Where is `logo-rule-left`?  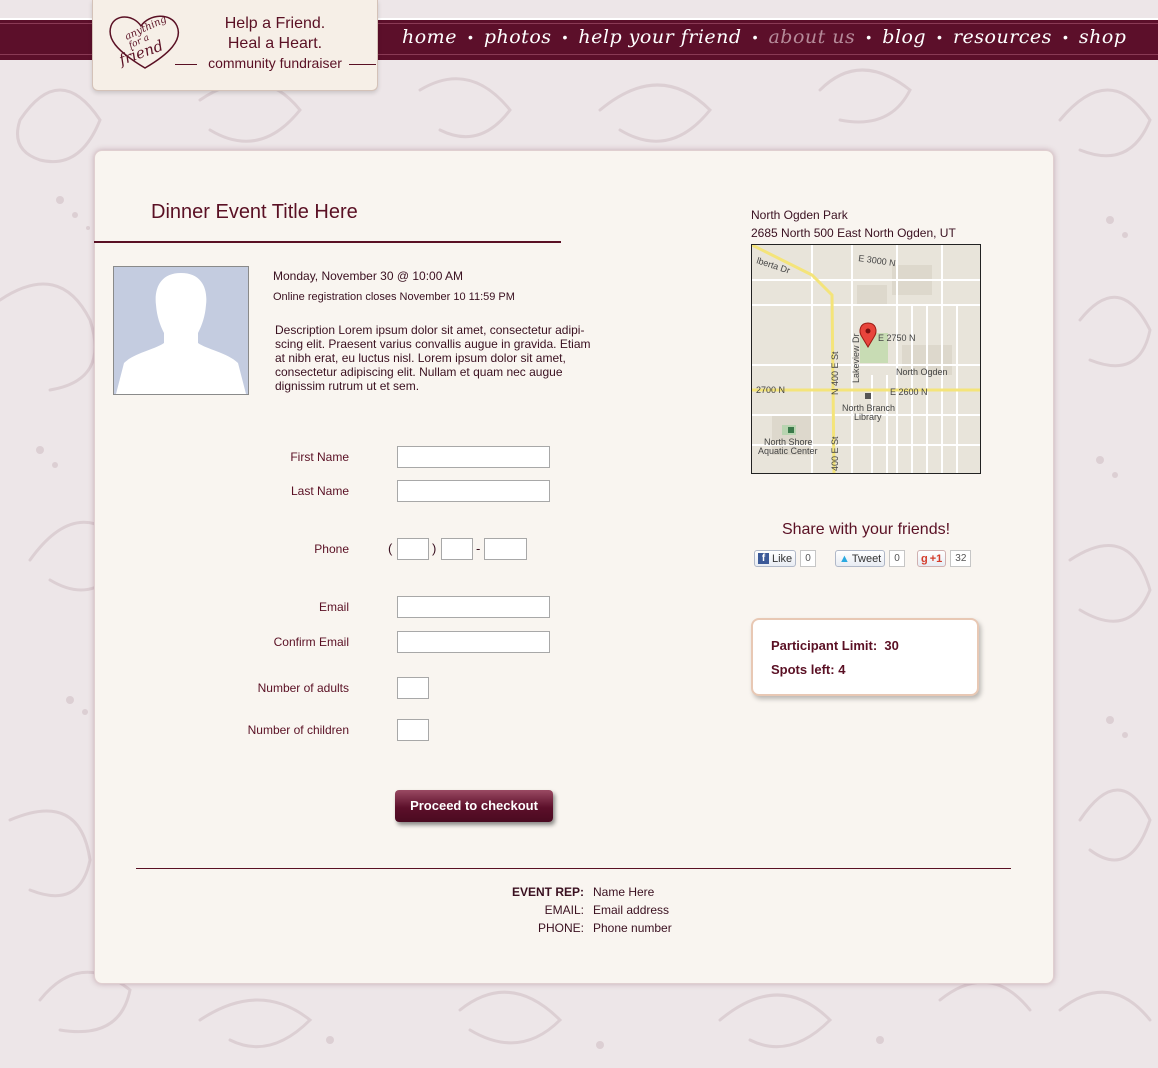
logo-rule-left is located at coordinates (186, 64).